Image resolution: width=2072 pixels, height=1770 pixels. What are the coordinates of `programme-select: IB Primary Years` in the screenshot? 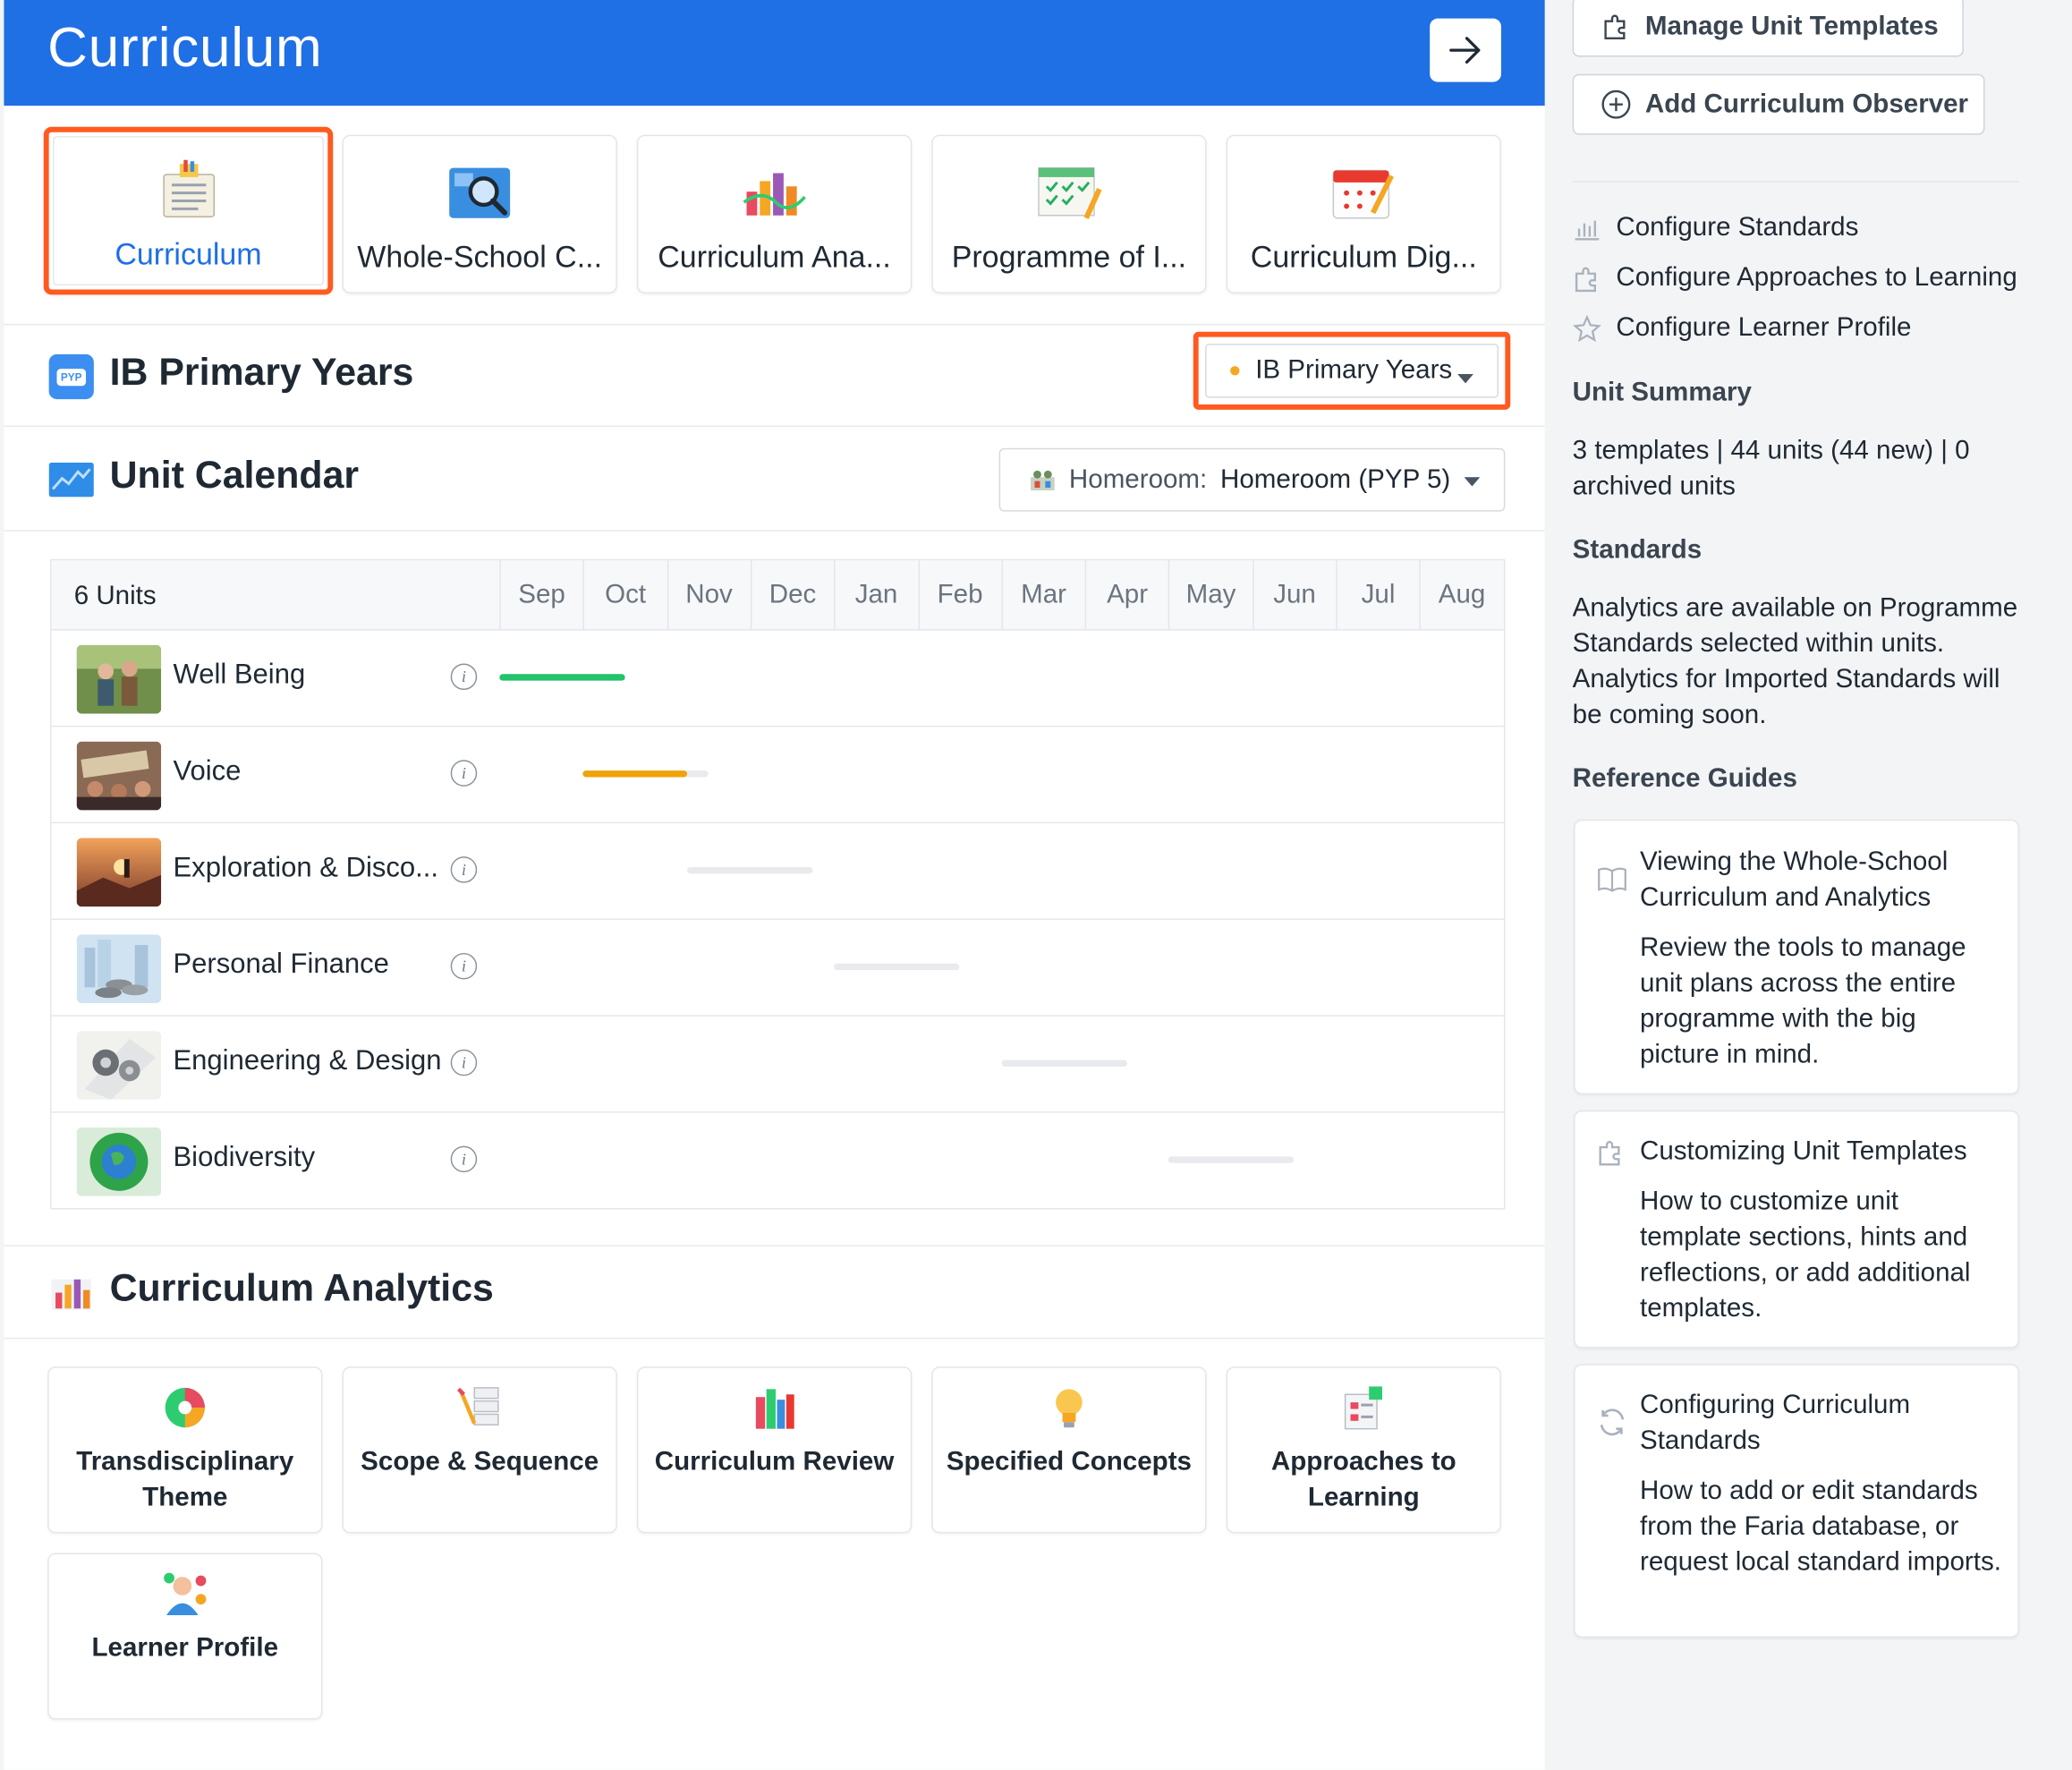 It's located at (1352, 371).